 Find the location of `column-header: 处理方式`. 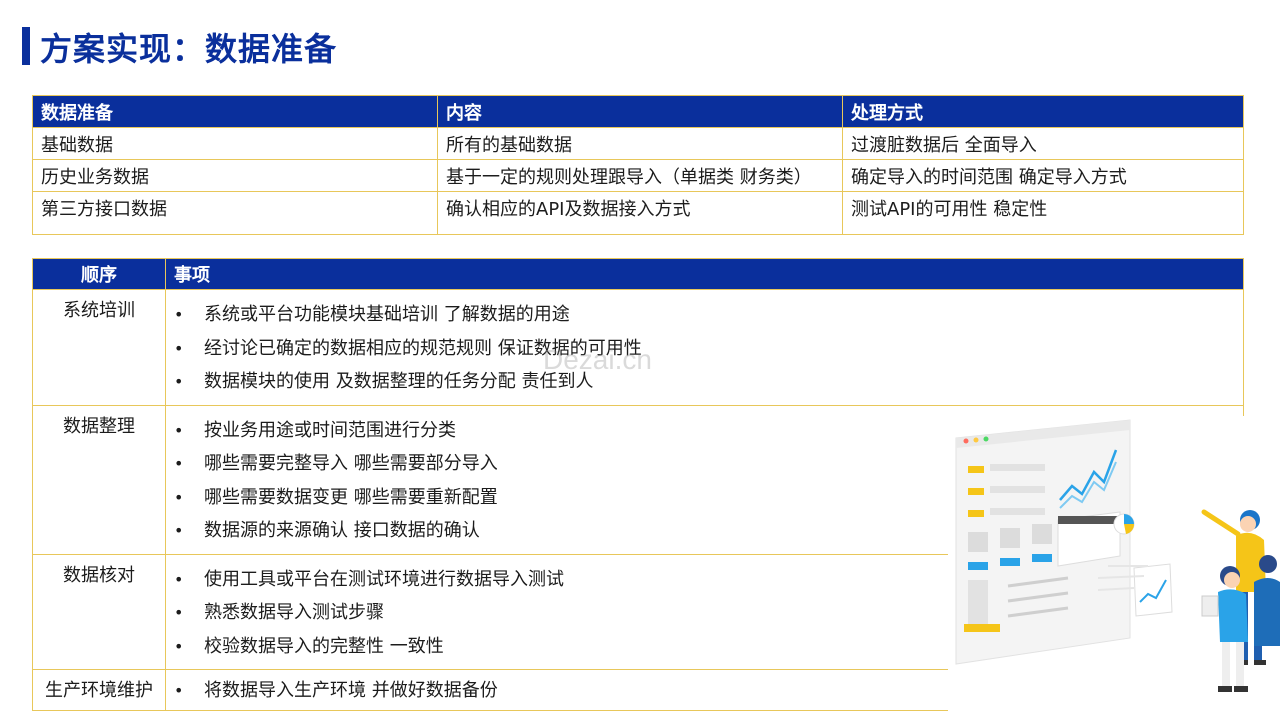

column-header: 处理方式 is located at coordinates (1043, 111).